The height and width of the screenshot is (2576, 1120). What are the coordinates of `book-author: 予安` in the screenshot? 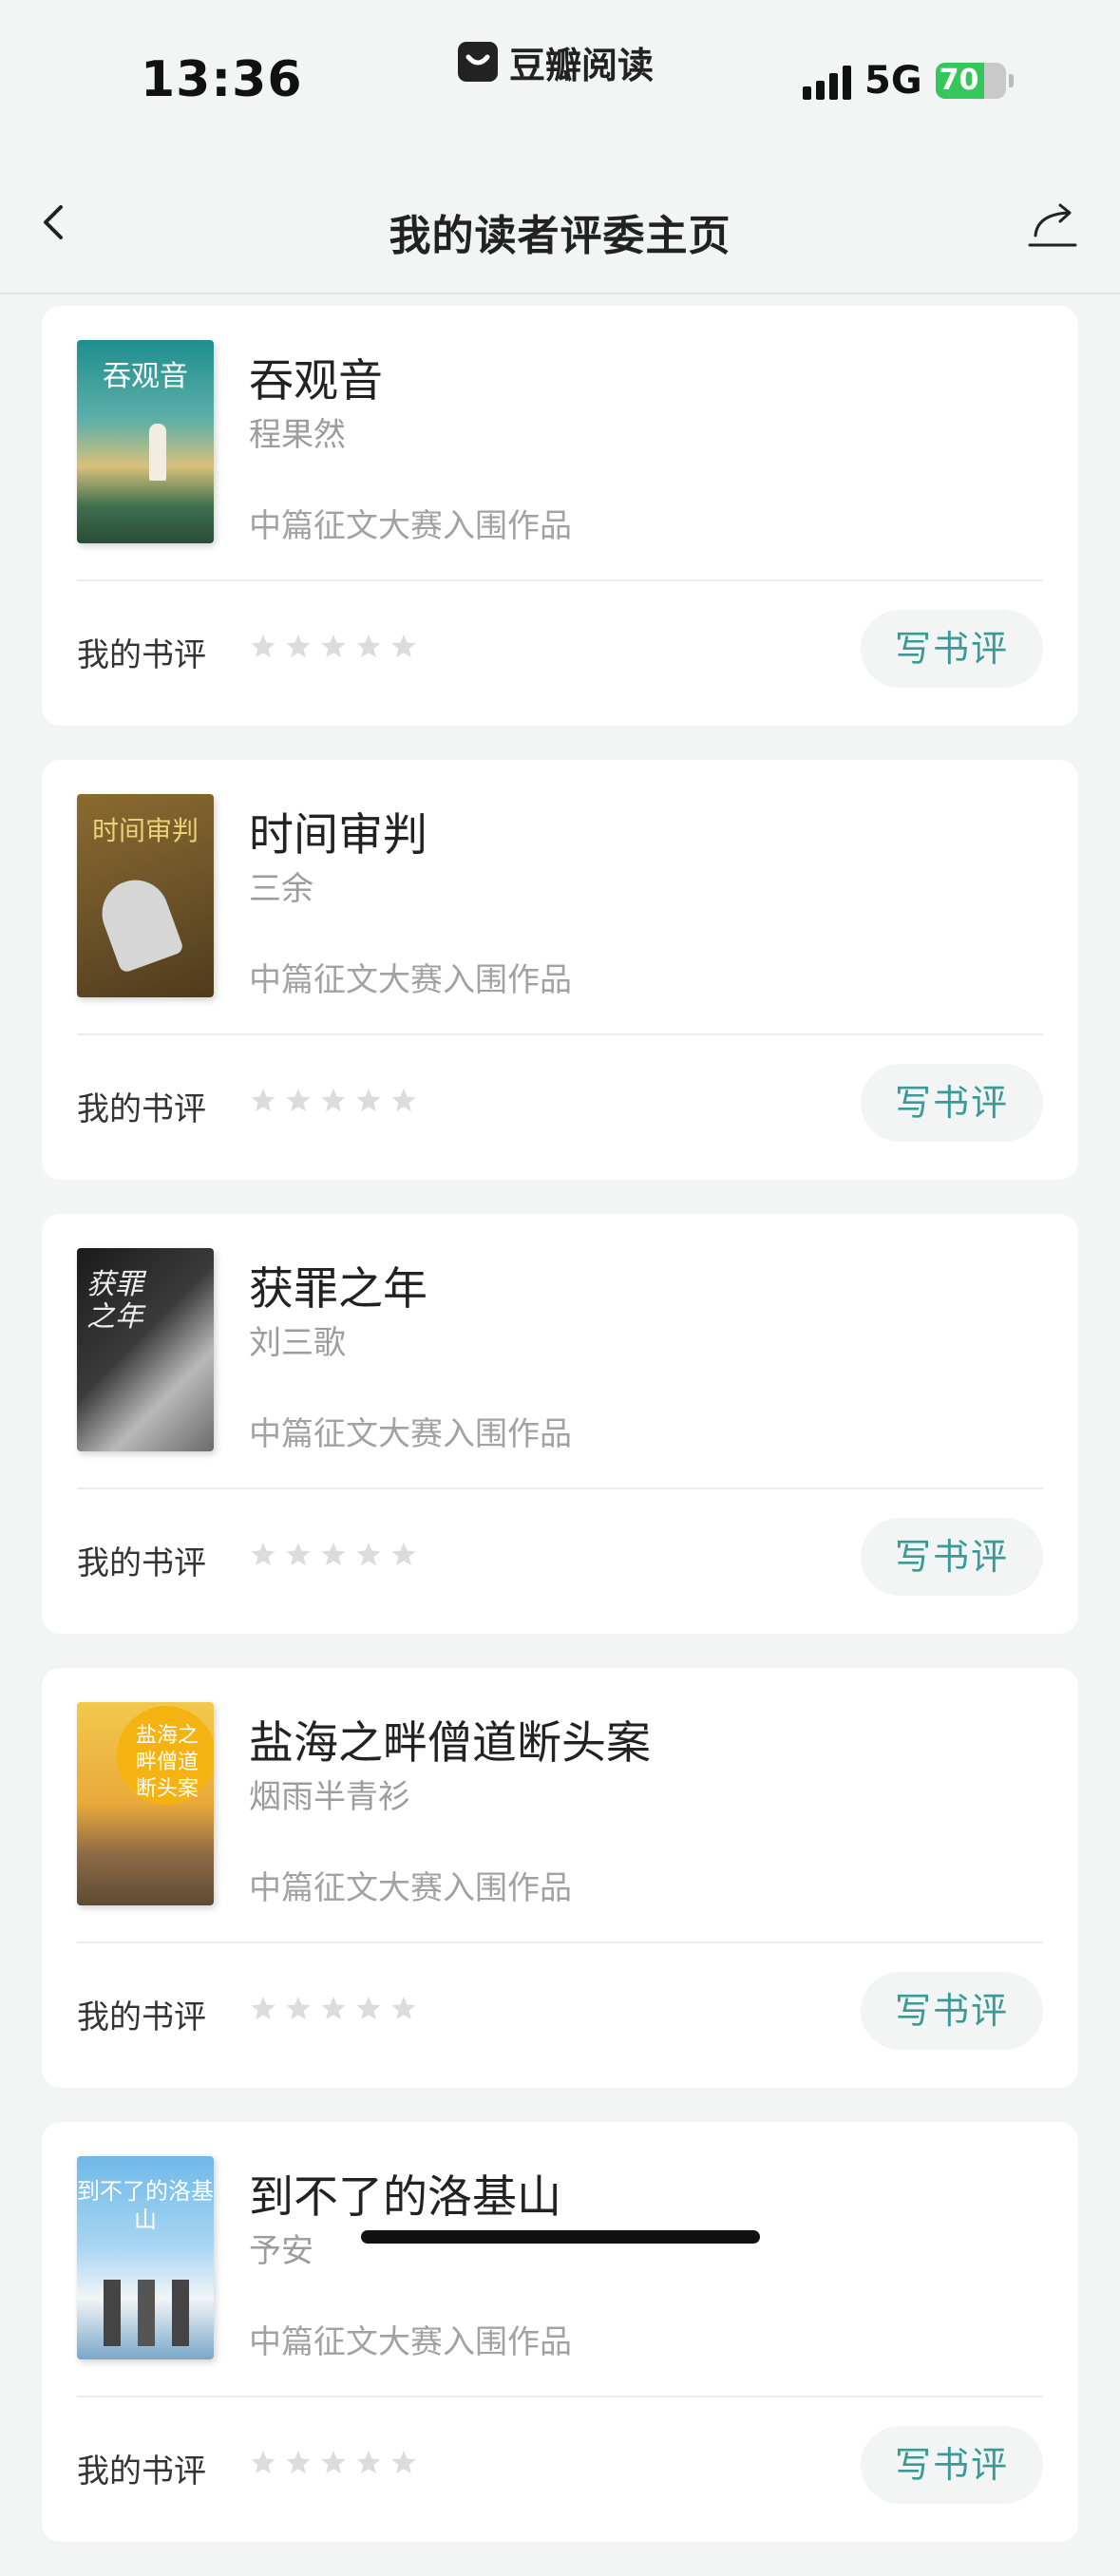 It's located at (281, 2251).